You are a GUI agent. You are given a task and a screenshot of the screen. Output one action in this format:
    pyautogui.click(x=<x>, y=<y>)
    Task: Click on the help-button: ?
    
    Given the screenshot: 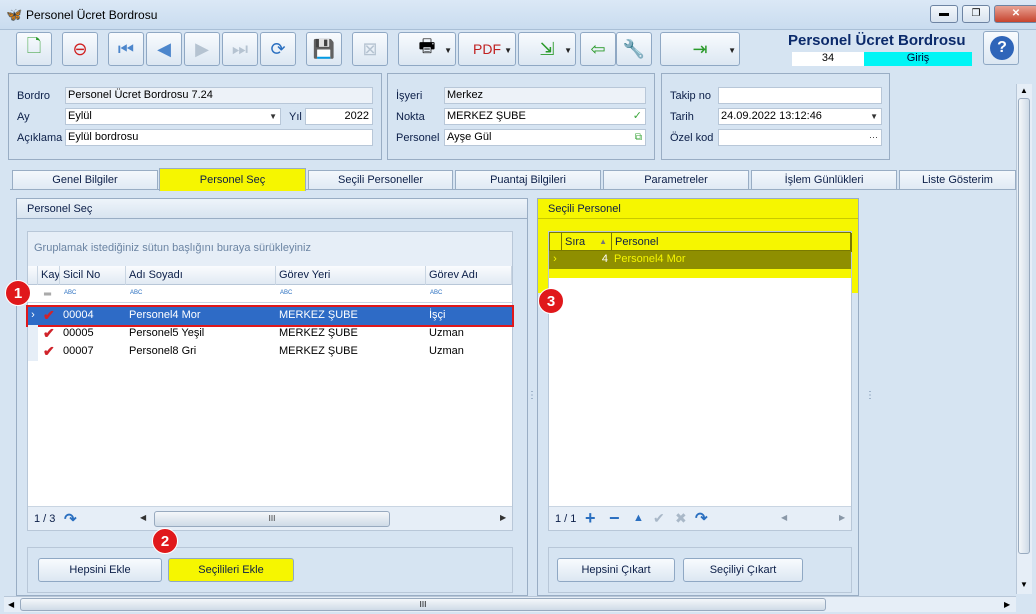 What is the action you would take?
    pyautogui.click(x=1001, y=48)
    